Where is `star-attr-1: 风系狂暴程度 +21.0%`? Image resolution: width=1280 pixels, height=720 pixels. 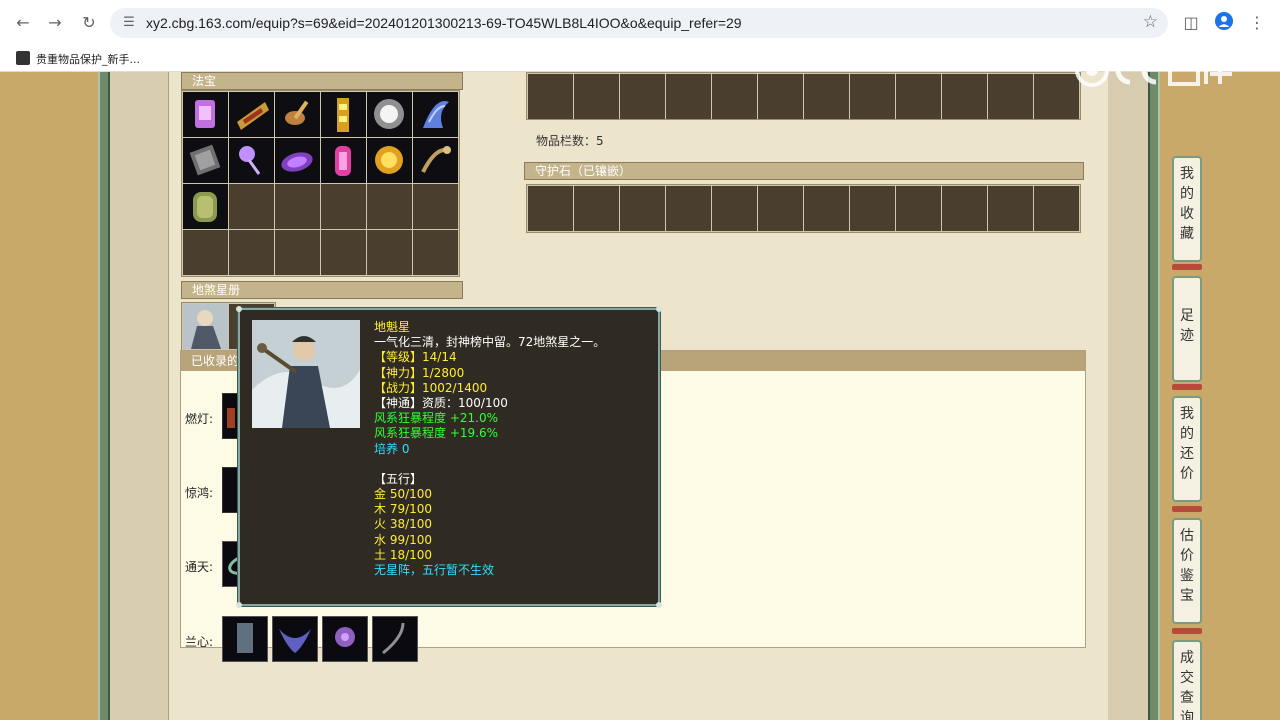 star-attr-1: 风系狂暴程度 +21.0% is located at coordinates (436, 418).